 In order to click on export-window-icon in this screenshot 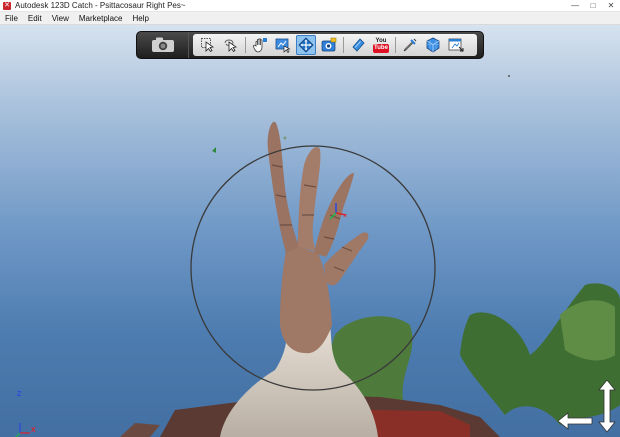, I will do `click(456, 45)`.